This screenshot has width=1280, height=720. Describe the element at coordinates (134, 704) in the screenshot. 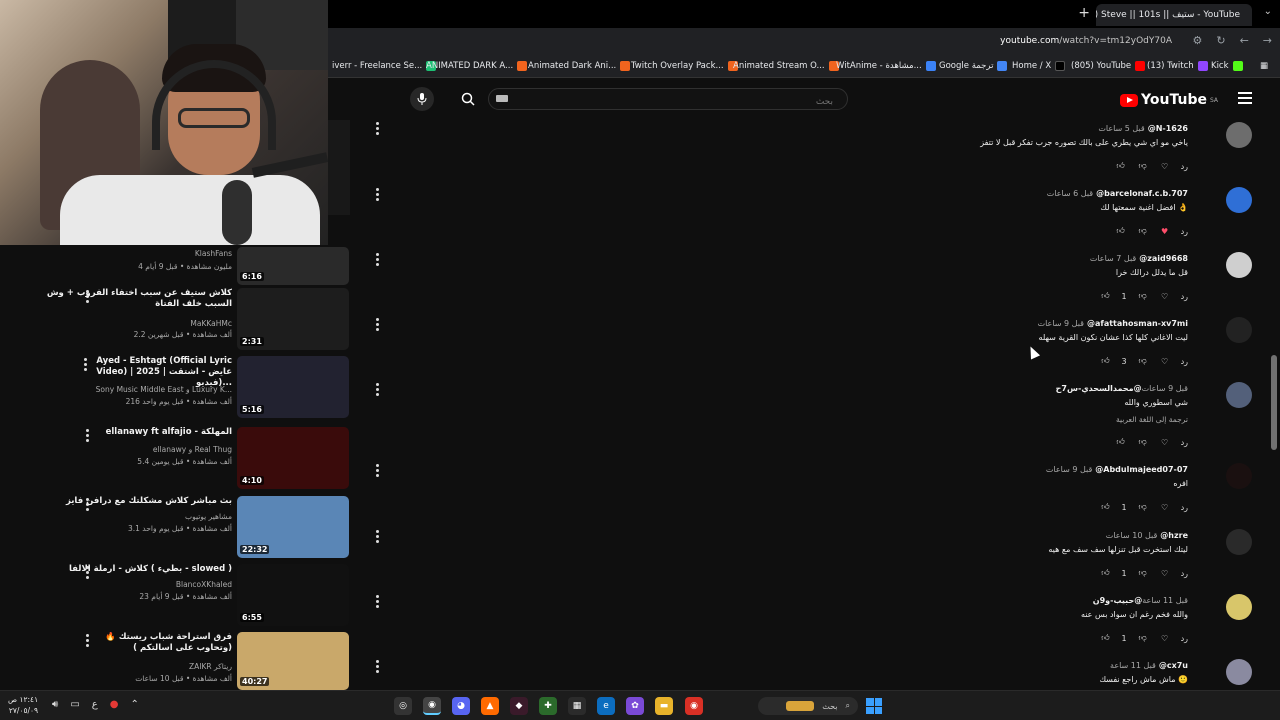

I see `tray-expand-icon: ⌃` at that location.